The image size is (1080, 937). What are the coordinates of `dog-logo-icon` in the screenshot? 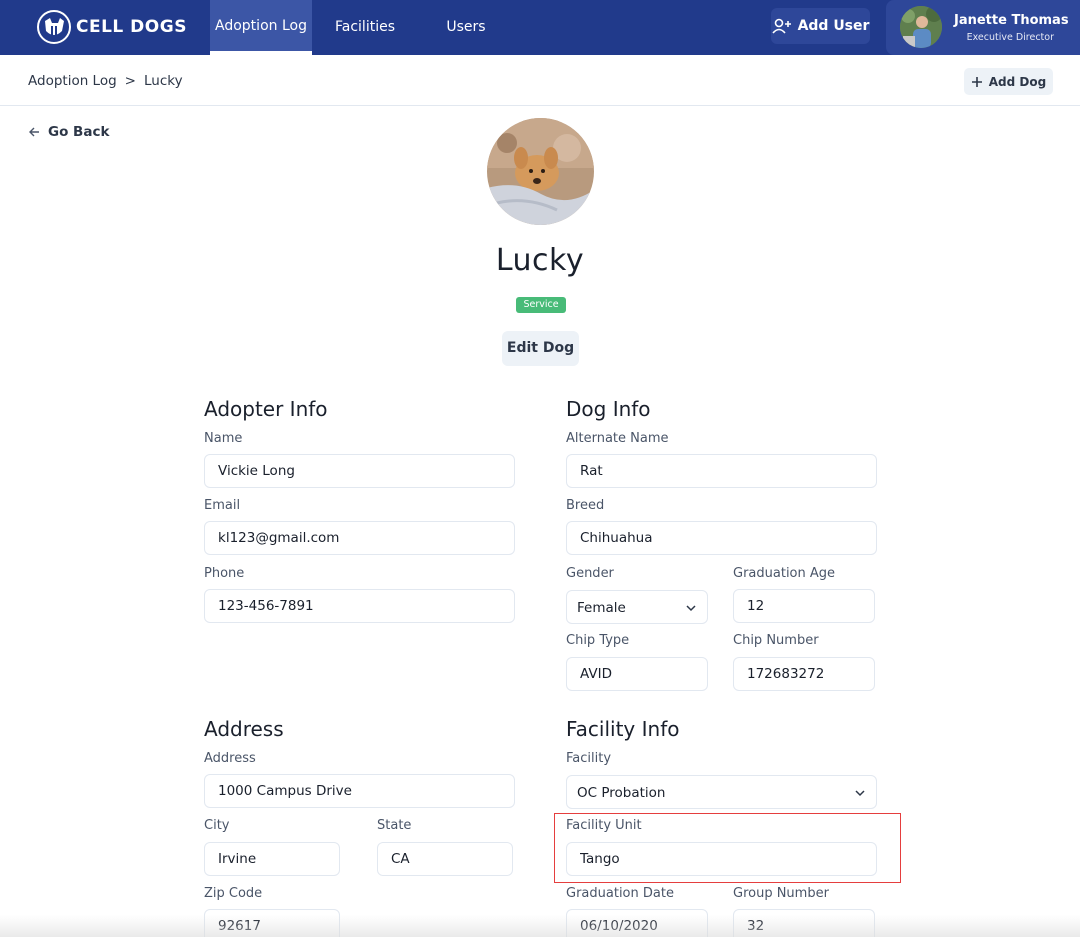 It's located at (54, 27).